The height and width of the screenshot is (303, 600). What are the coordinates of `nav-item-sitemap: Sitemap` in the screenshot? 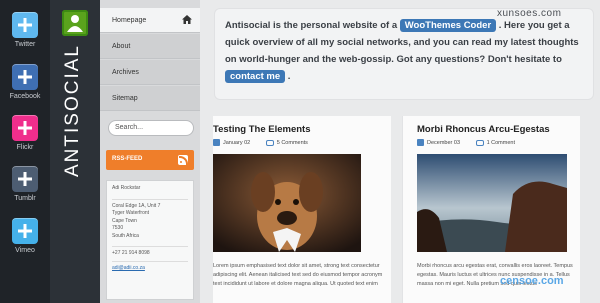 It's located at (150, 98).